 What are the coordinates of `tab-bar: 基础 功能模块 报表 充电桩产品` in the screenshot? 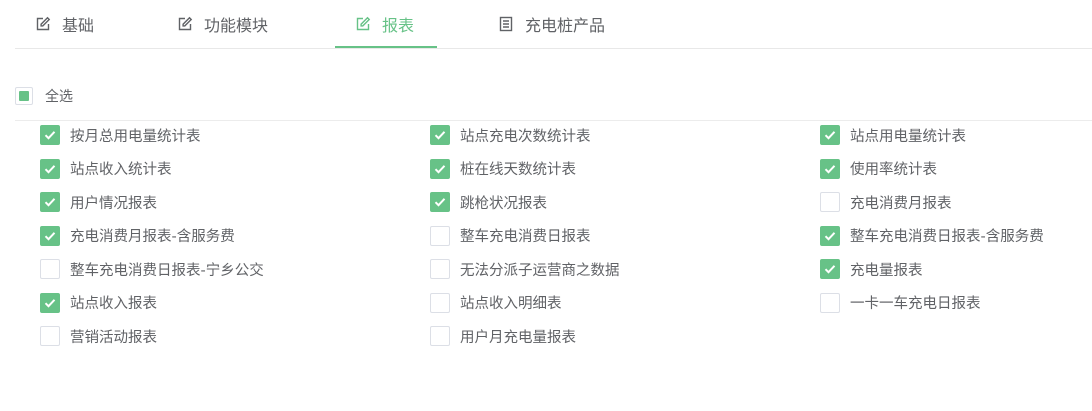 It's located at (553, 24).